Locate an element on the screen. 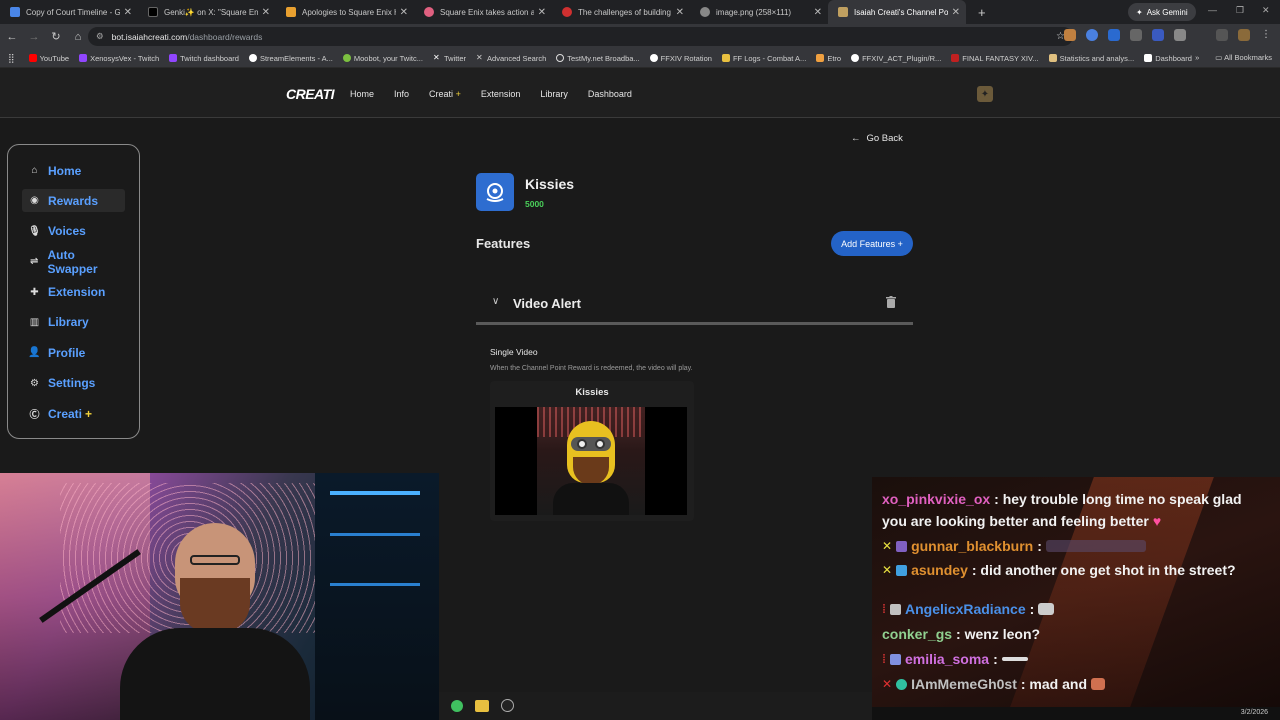 The height and width of the screenshot is (720, 1280). browser-tab: Genki✨ on X: "Square Enix ha✕ is located at coordinates (207, 12).